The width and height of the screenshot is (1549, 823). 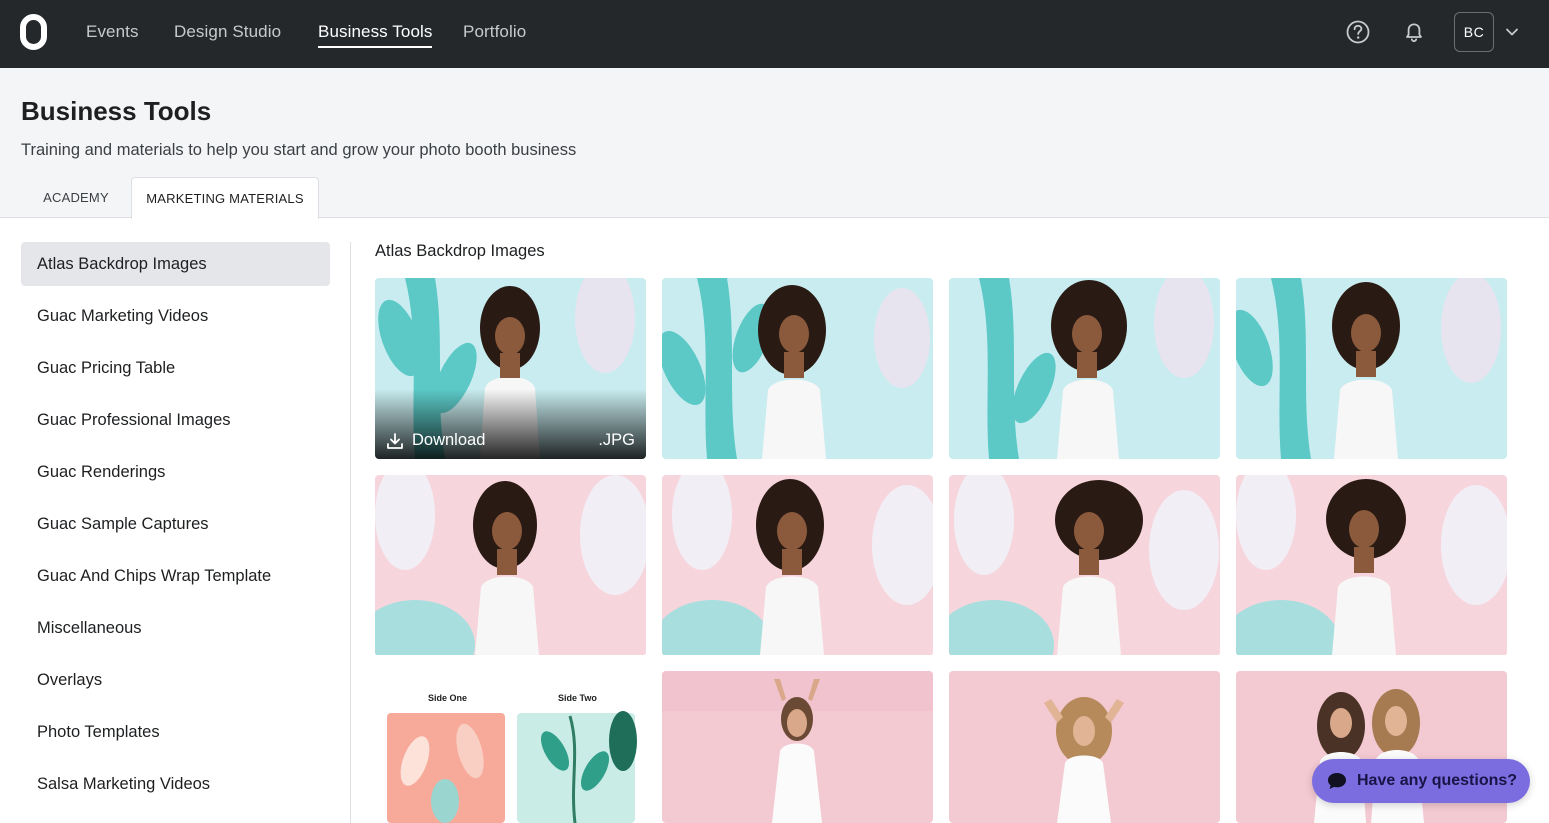 I want to click on nav-design-studio: Design Studio, so click(x=227, y=36).